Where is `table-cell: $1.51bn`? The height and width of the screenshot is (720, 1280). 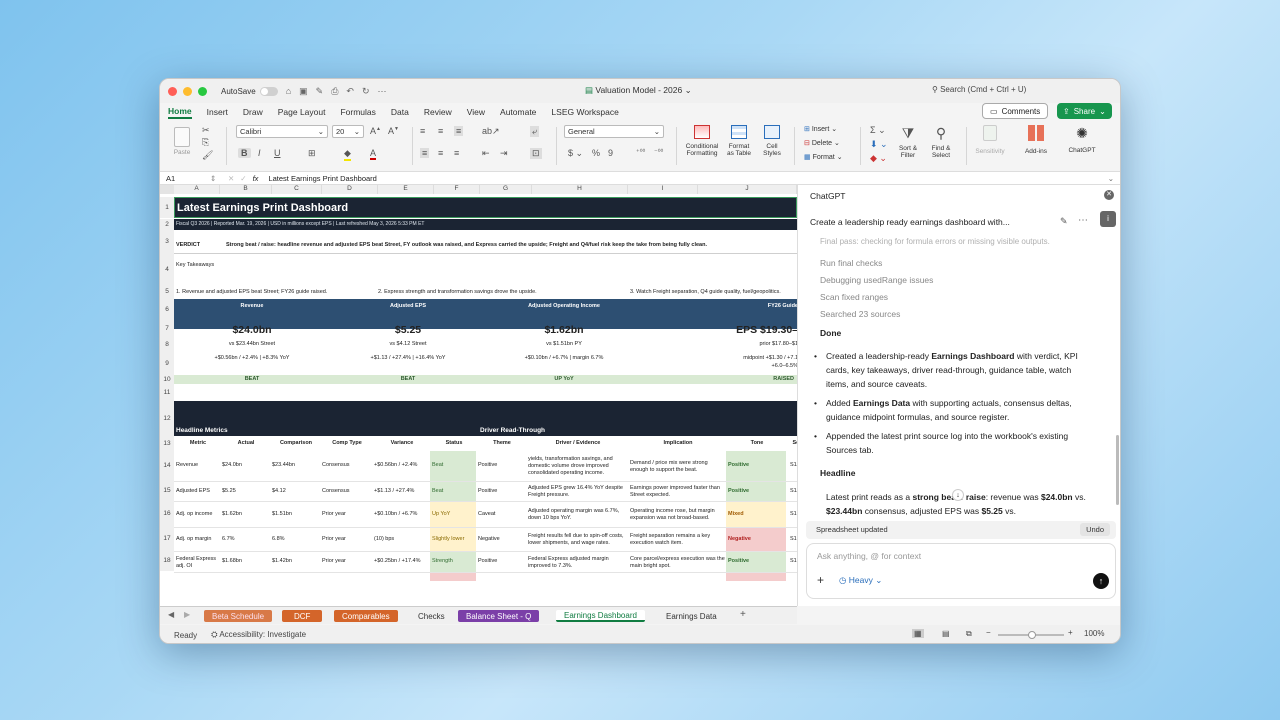 table-cell: $1.51bn is located at coordinates (296, 514).